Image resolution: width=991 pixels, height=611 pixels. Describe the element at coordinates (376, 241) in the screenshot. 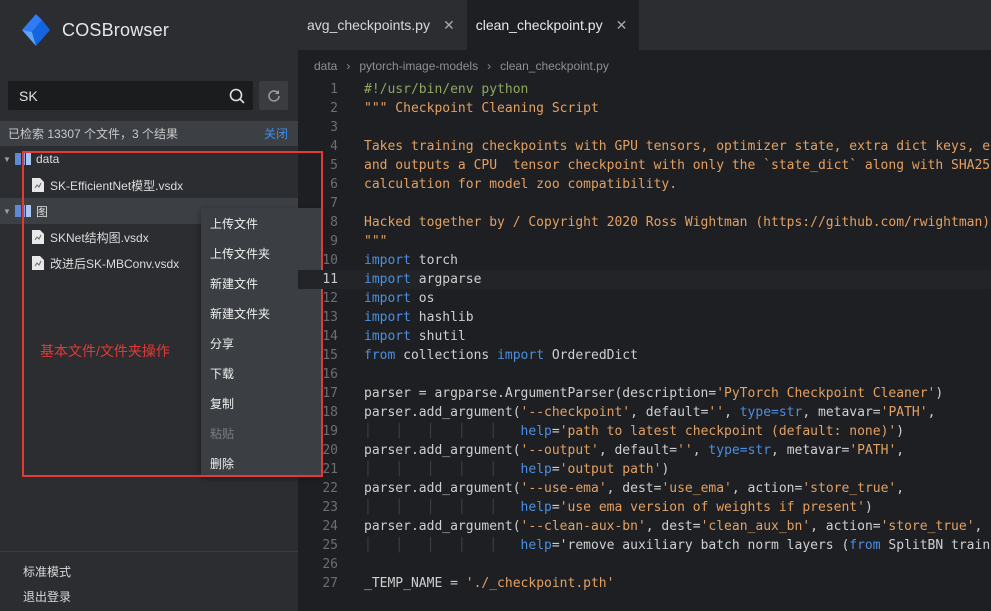

I see `code-text: """` at that location.